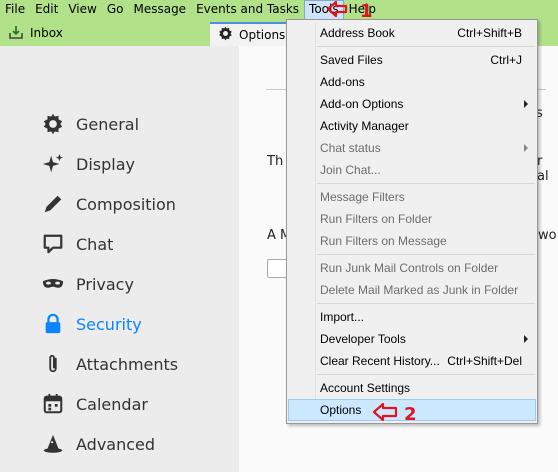 This screenshot has width=558, height=472. Describe the element at coordinates (53, 364) in the screenshot. I see `paperclip-icon` at that location.